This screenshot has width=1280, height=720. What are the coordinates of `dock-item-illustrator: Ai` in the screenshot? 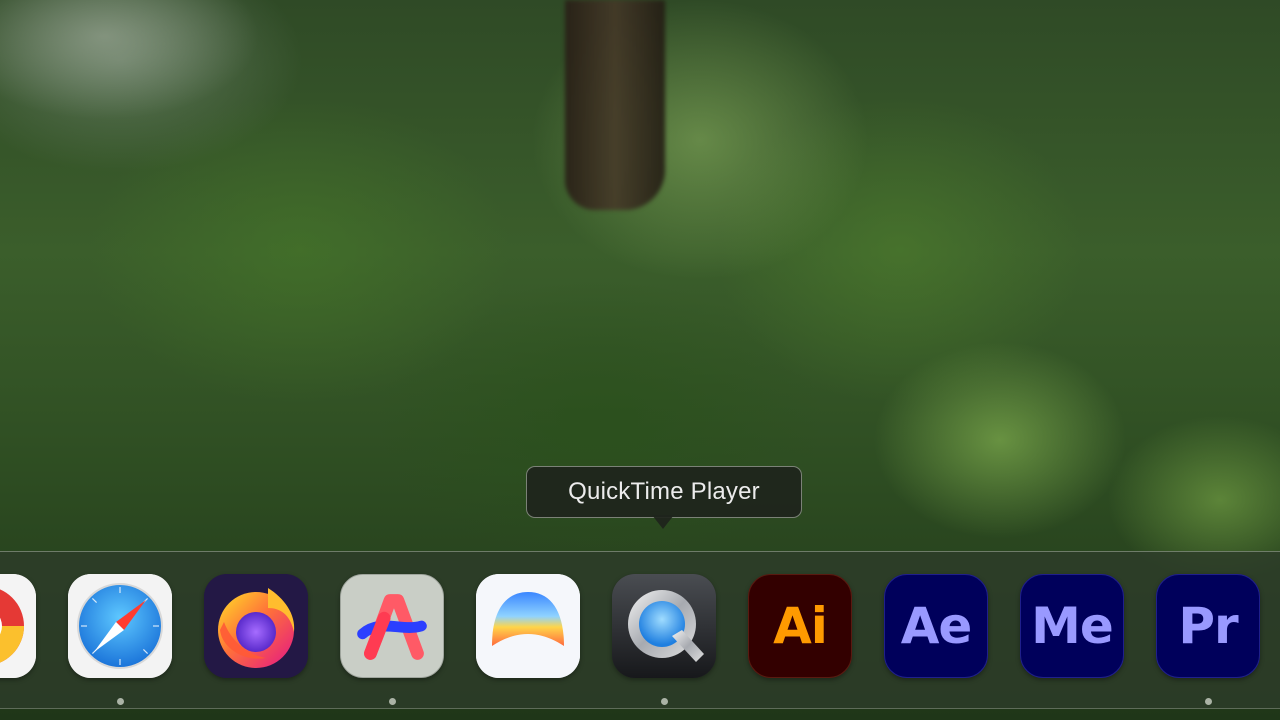 It's located at (800, 626).